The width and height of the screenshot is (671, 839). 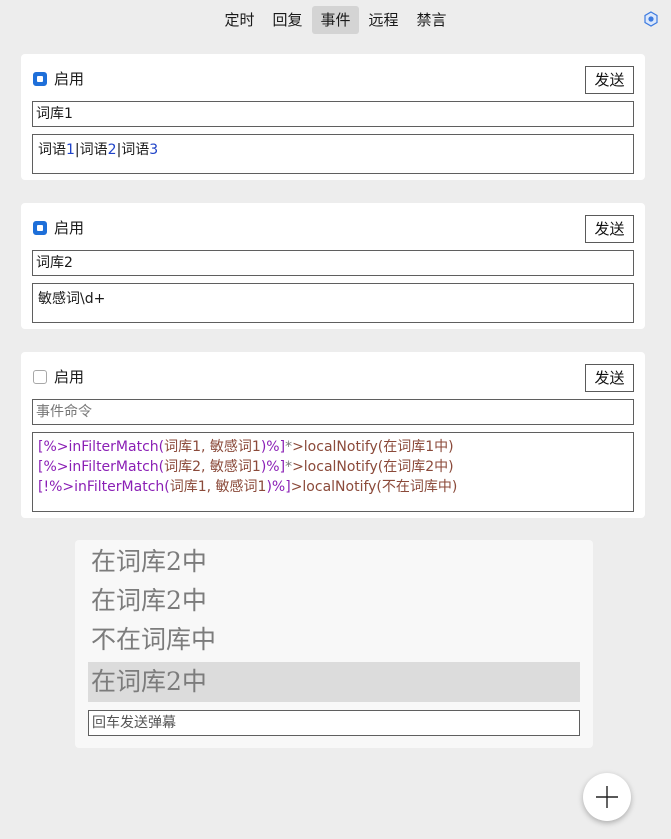 What do you see at coordinates (334, 723) in the screenshot?
I see `danmaku-send-input: 回车发送弹幕` at bounding box center [334, 723].